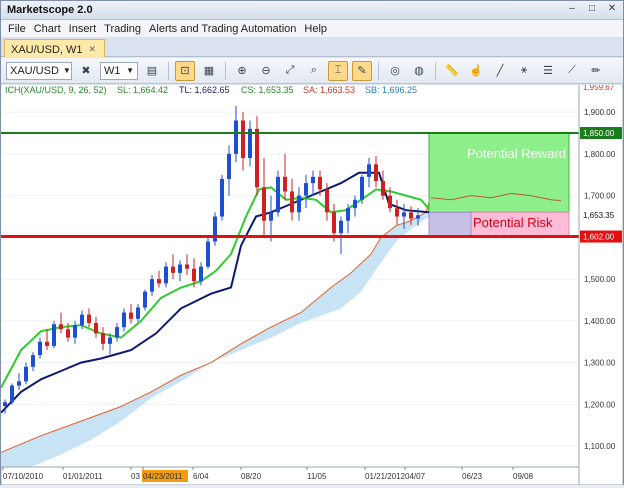 The height and width of the screenshot is (488, 624). I want to click on comment-icon: ✎, so click(362, 70).